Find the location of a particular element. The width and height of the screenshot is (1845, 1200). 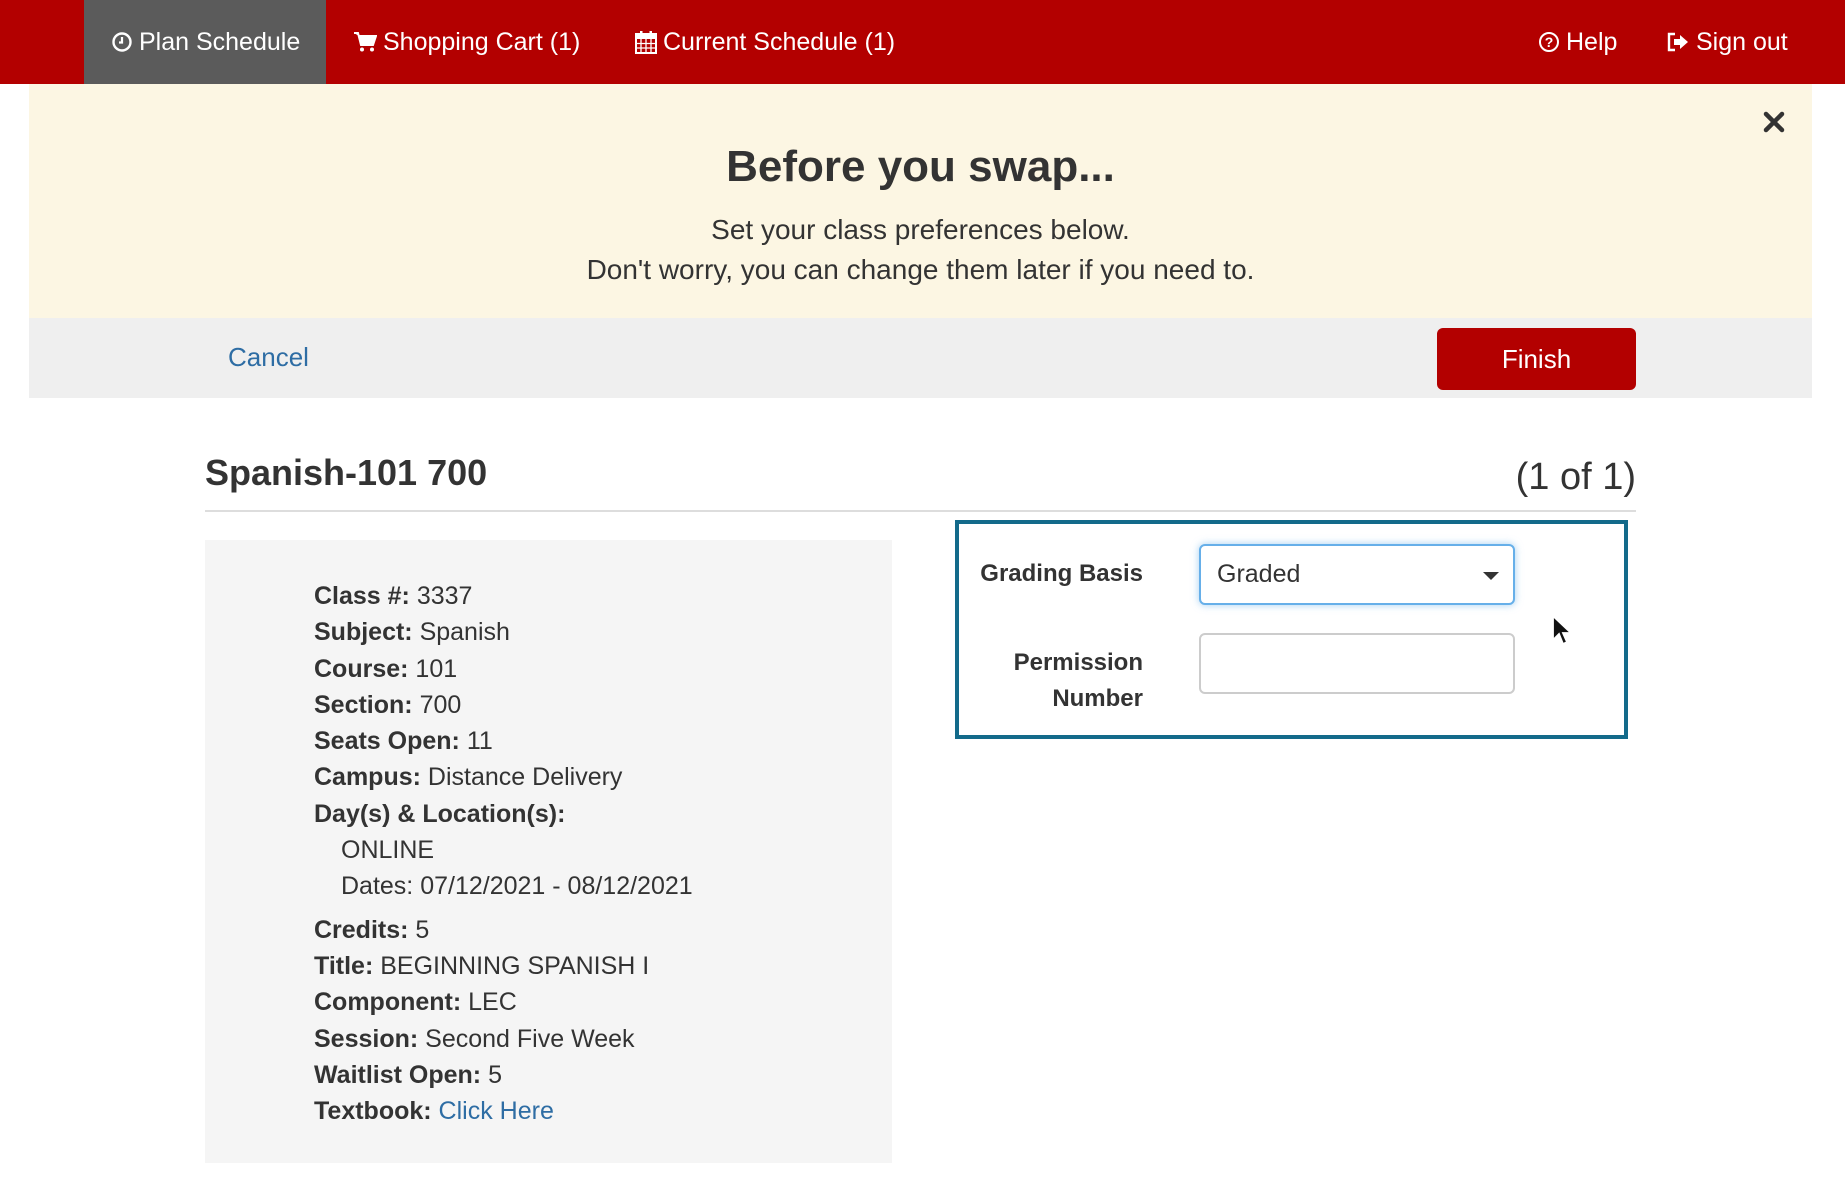

grading-basis-value: Graded is located at coordinates (1259, 574).